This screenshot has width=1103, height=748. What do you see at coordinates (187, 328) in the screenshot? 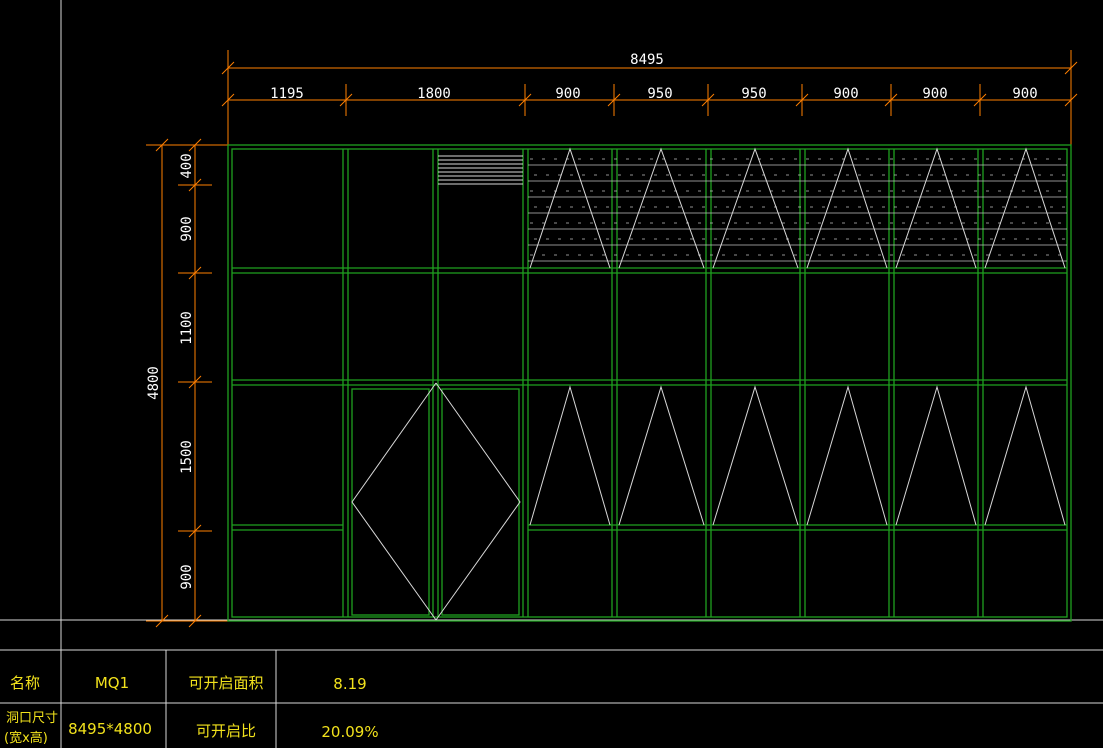
I see `row-height-label: 1100` at bounding box center [187, 328].